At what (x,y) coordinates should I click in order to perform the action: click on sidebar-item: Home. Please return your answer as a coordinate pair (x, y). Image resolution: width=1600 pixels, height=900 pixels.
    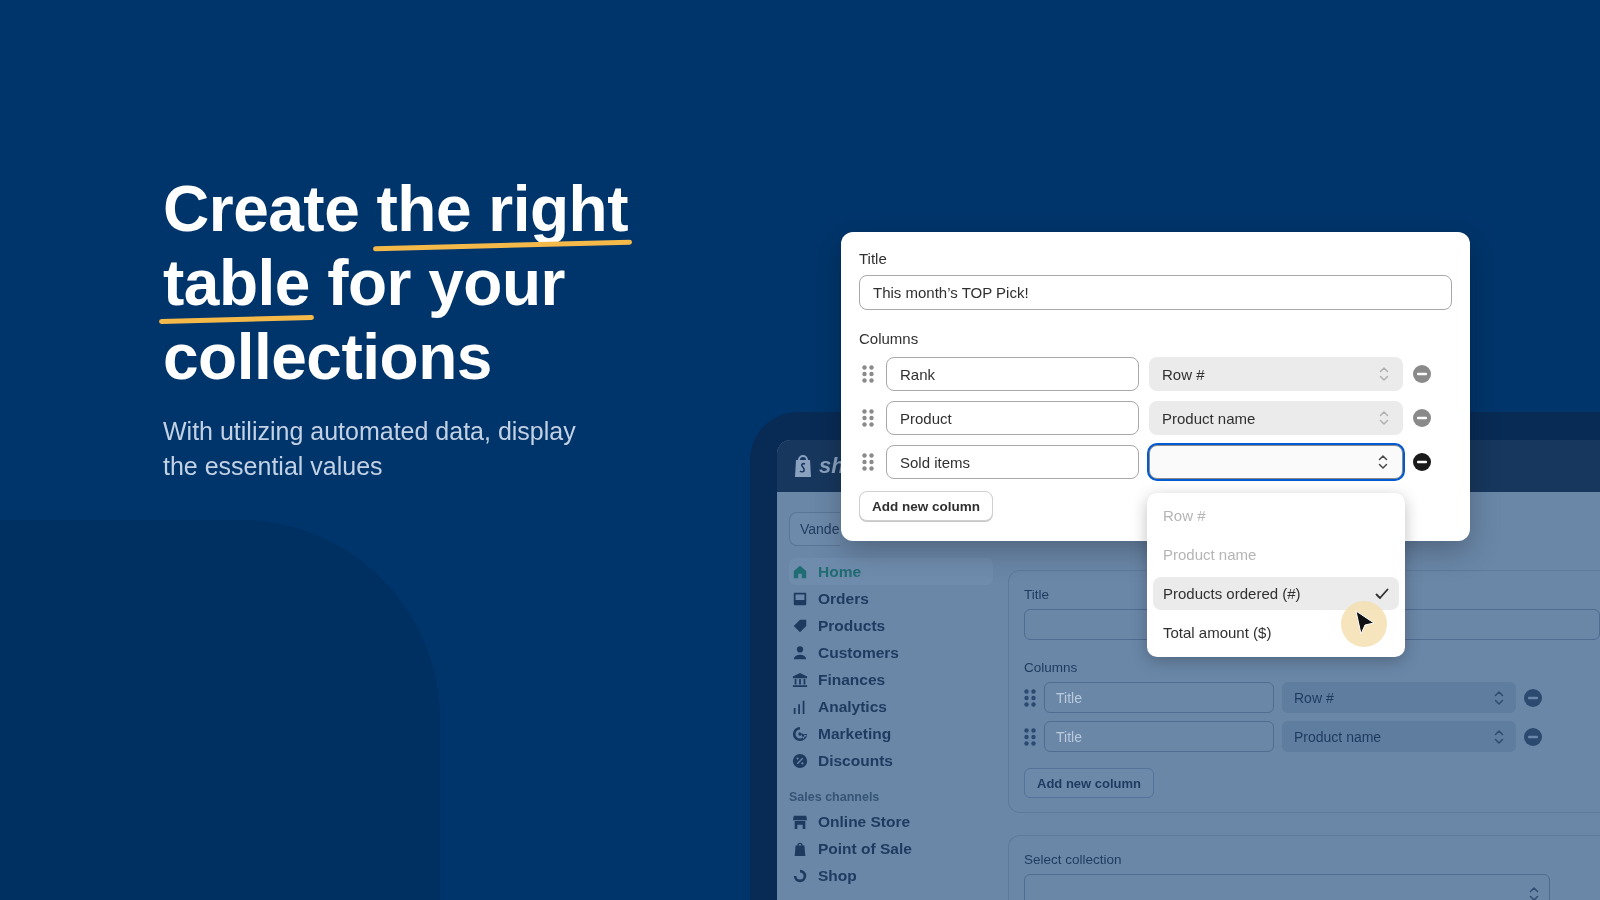
    Looking at the image, I should click on (891, 571).